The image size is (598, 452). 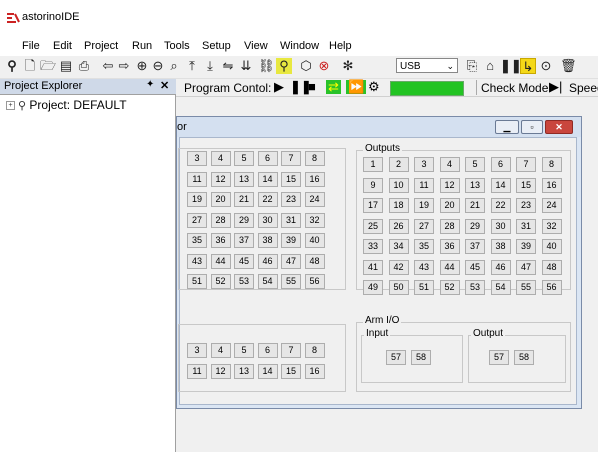 I want to click on output-cell: 38, so click(x=500, y=246).